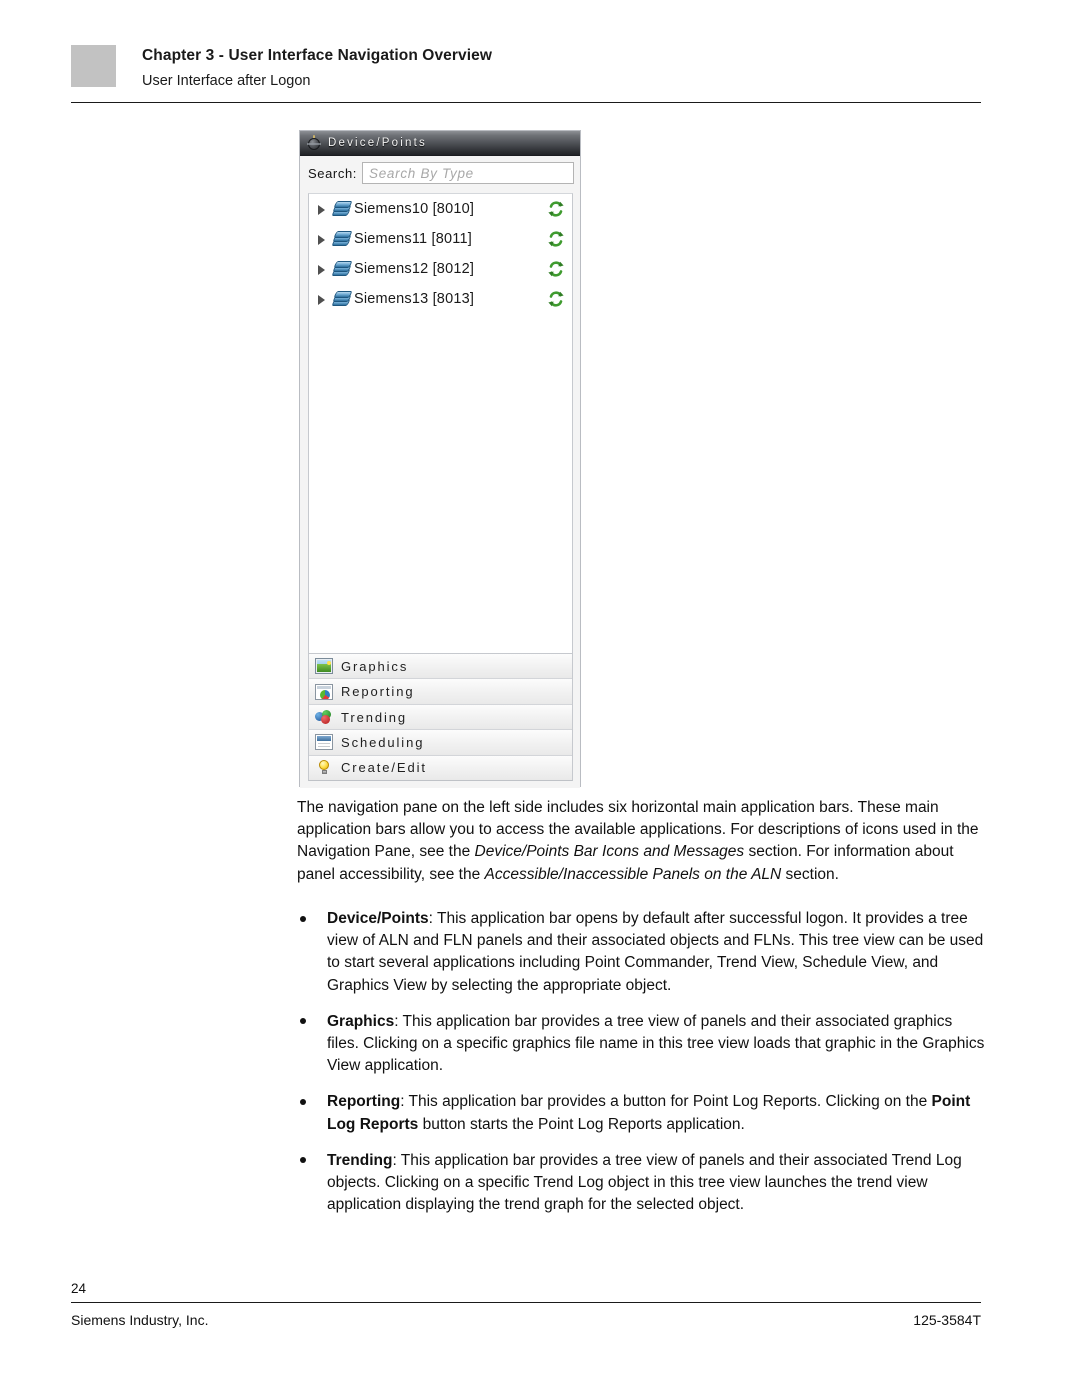 This screenshot has width=1080, height=1397. What do you see at coordinates (377, 143) in the screenshot?
I see `panel-title: Device/Points` at bounding box center [377, 143].